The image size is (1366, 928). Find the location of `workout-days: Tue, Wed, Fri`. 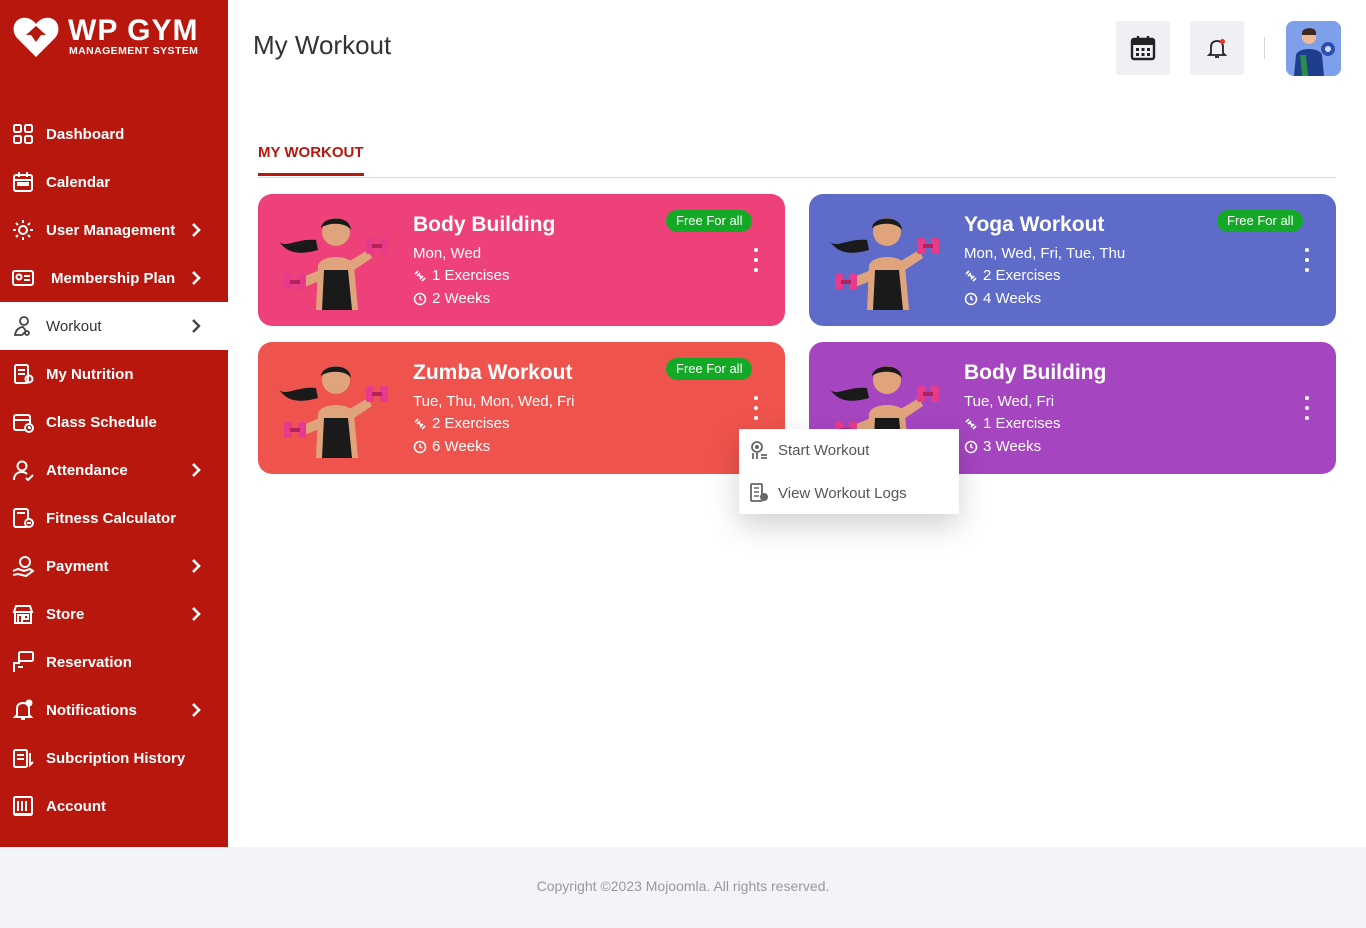

workout-days: Tue, Wed, Fri is located at coordinates (1009, 401).